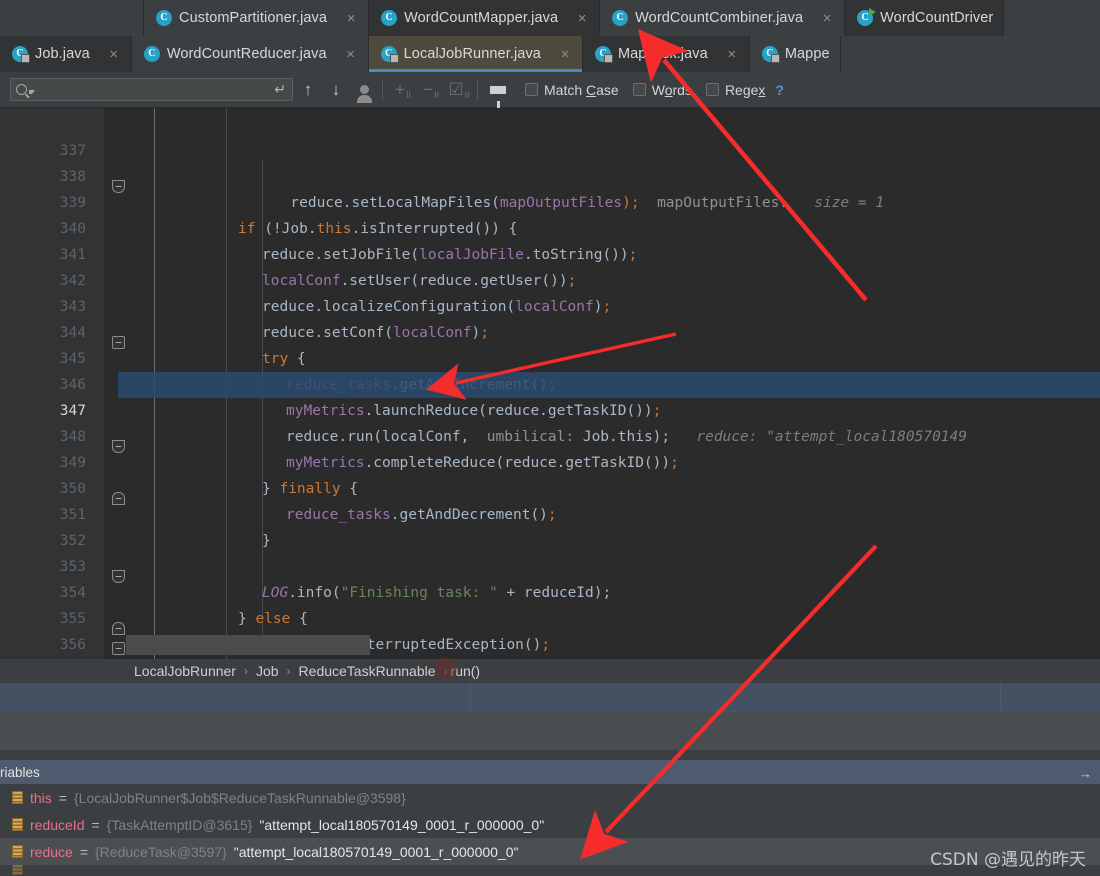  Describe the element at coordinates (550, 200) in the screenshot. I see `code-line-339: 339 if (!Job.this.isInterrupted()) {` at that location.